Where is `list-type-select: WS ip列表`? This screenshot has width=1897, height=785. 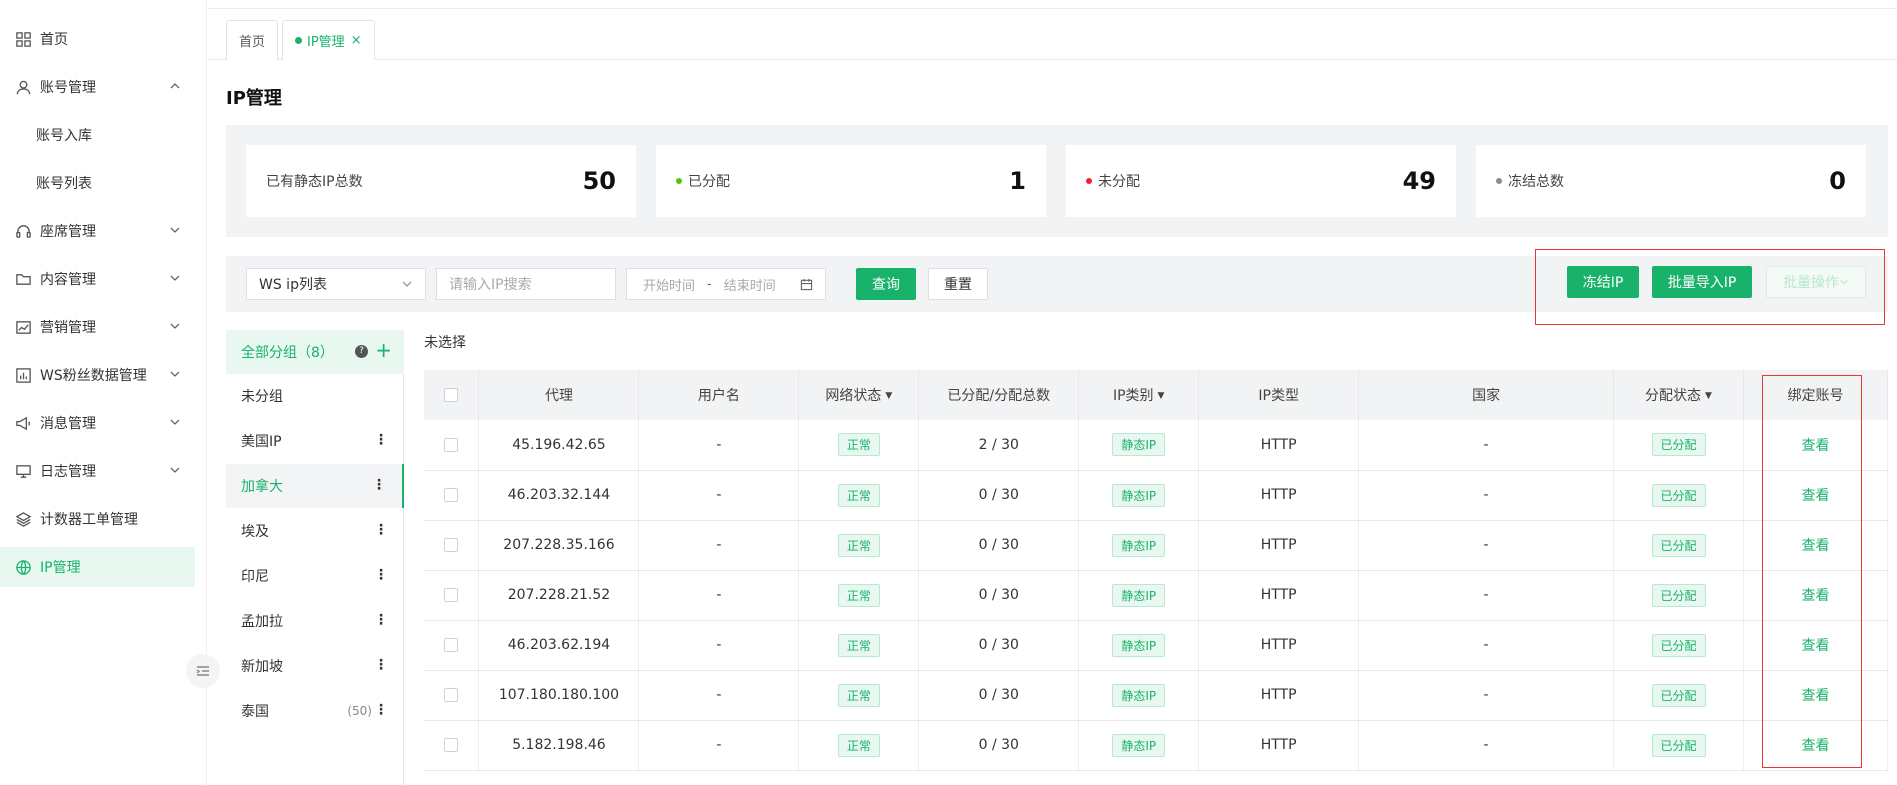
list-type-select: WS ip列表 is located at coordinates (336, 284).